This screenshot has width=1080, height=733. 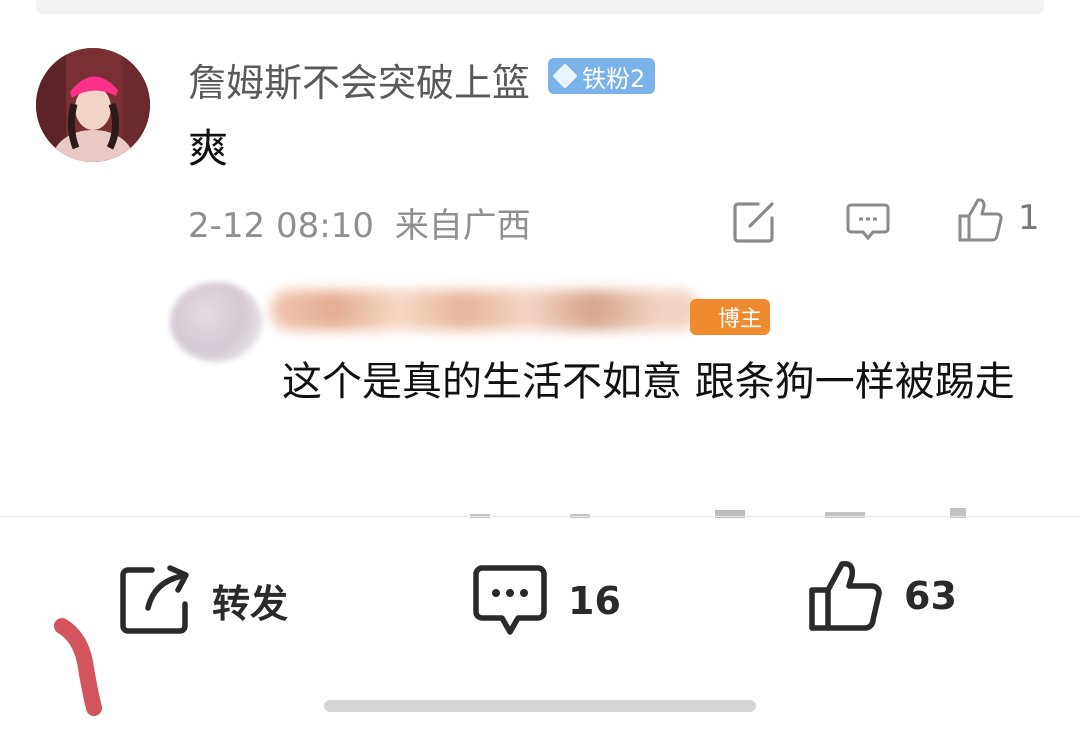 What do you see at coordinates (250, 603) in the screenshot?
I see `repost-label: 转发` at bounding box center [250, 603].